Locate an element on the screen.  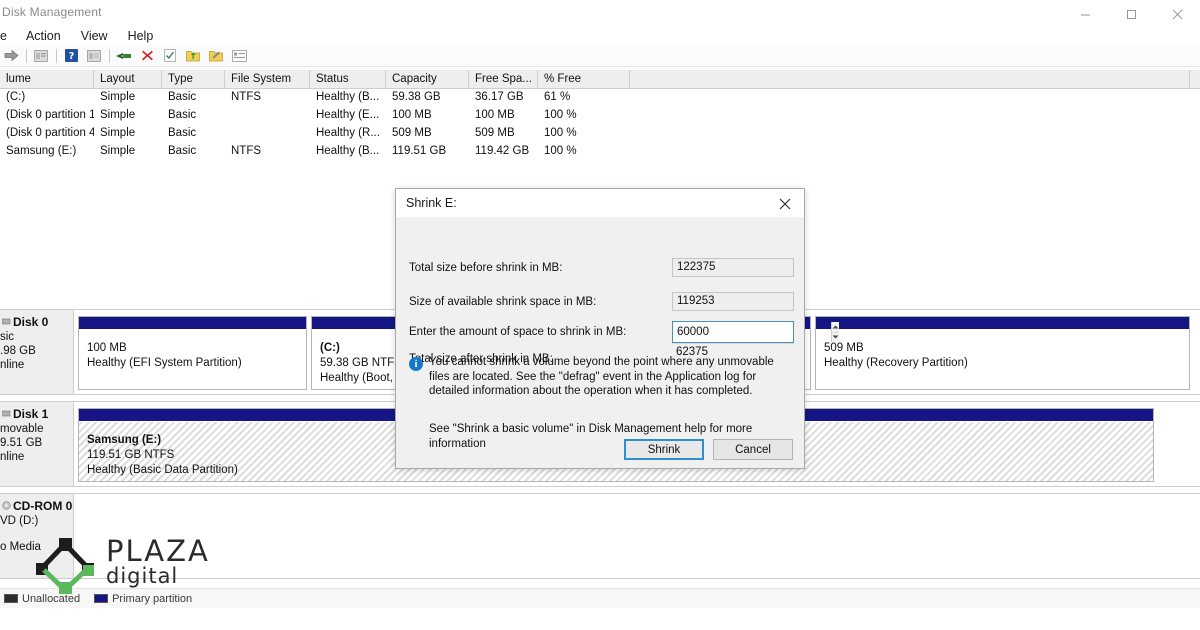
disk-type-cdrom: VD (D:) is located at coordinates (19, 521).